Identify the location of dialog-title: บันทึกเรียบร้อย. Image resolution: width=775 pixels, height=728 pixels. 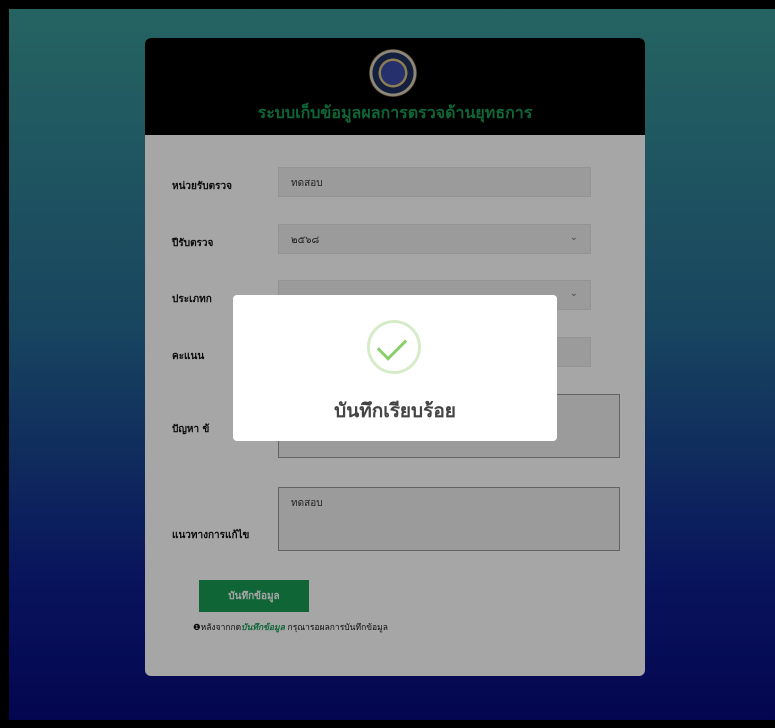
(395, 411).